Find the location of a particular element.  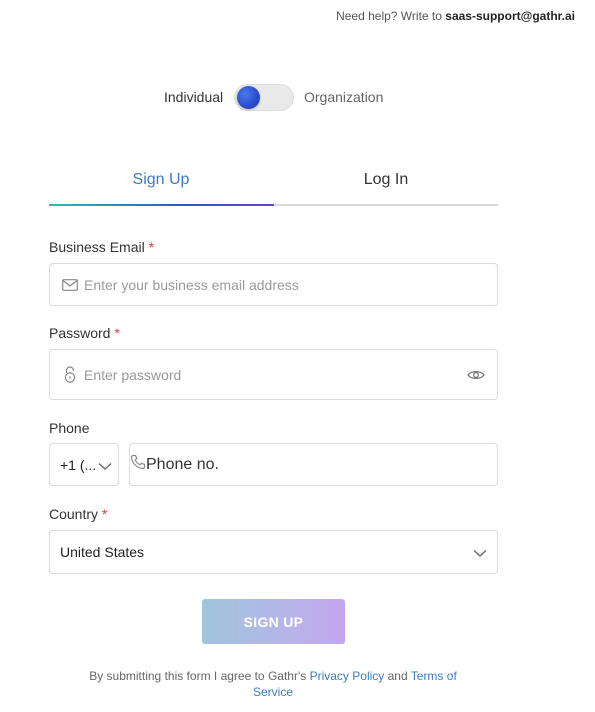

password-placeholder: Enter password is located at coordinates (133, 374).